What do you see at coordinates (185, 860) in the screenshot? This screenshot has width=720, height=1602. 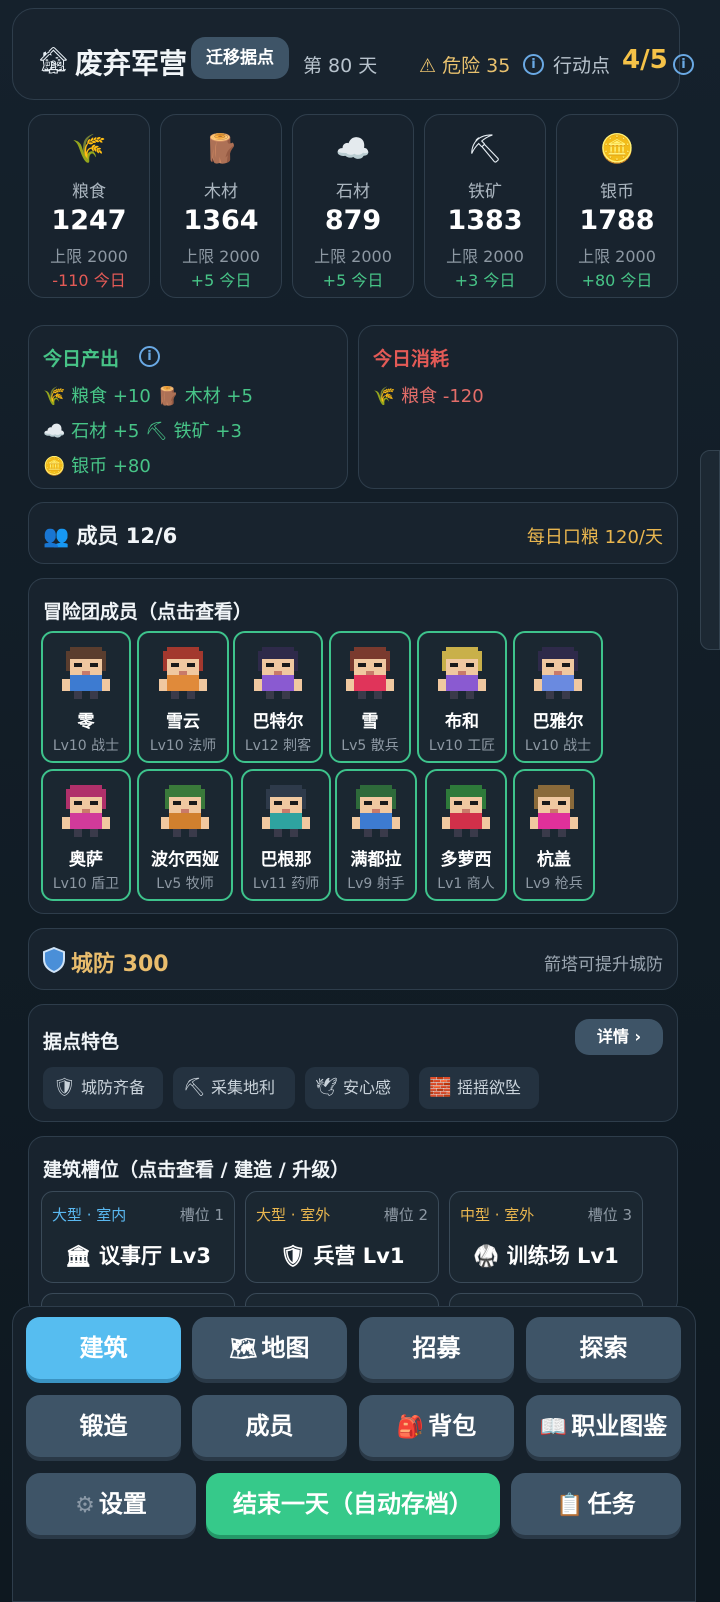 I see `member-name: 波尔西娅` at bounding box center [185, 860].